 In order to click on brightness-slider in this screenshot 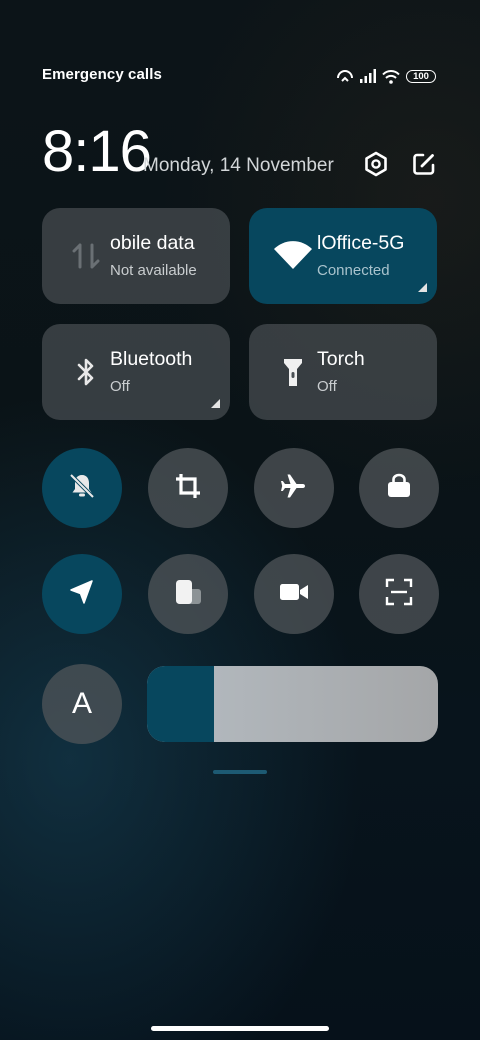, I will do `click(292, 704)`.